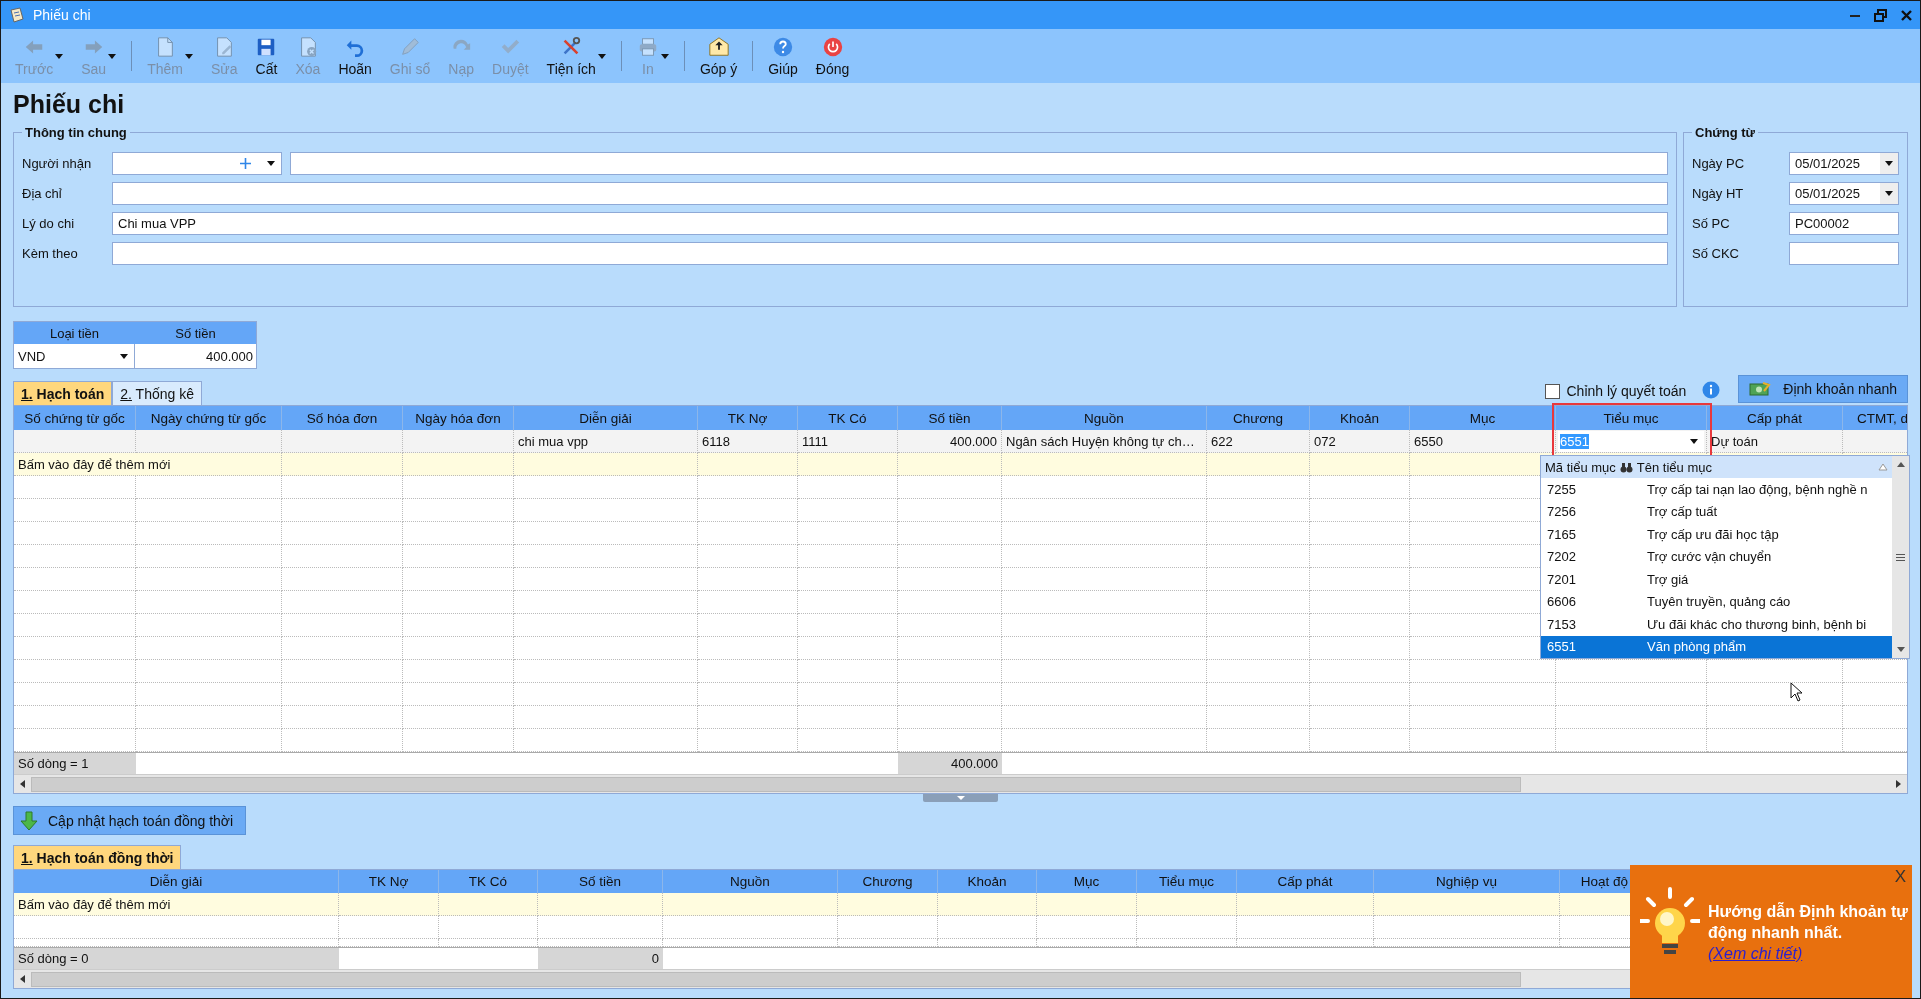 This screenshot has height=999, width=1921. What do you see at coordinates (1900, 464) in the screenshot?
I see `up-arrow-icon` at bounding box center [1900, 464].